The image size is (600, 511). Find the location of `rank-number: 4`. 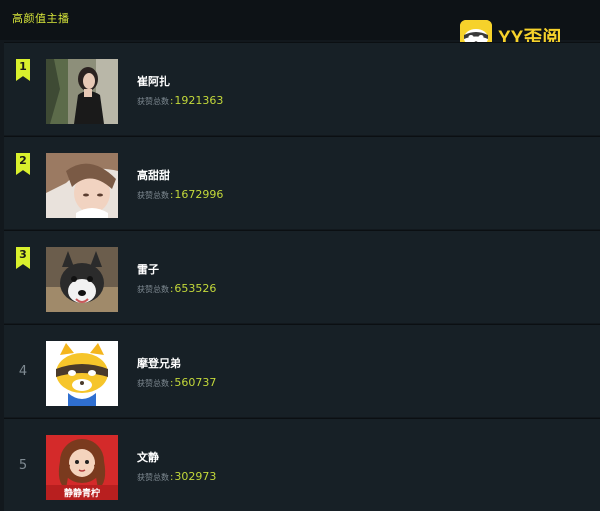

rank-number: 4 is located at coordinates (23, 371).